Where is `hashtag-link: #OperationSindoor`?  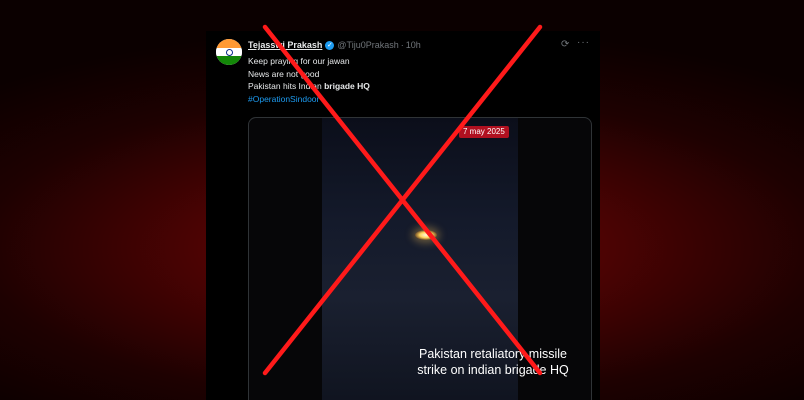 hashtag-link: #OperationSindoor is located at coordinates (418, 99).